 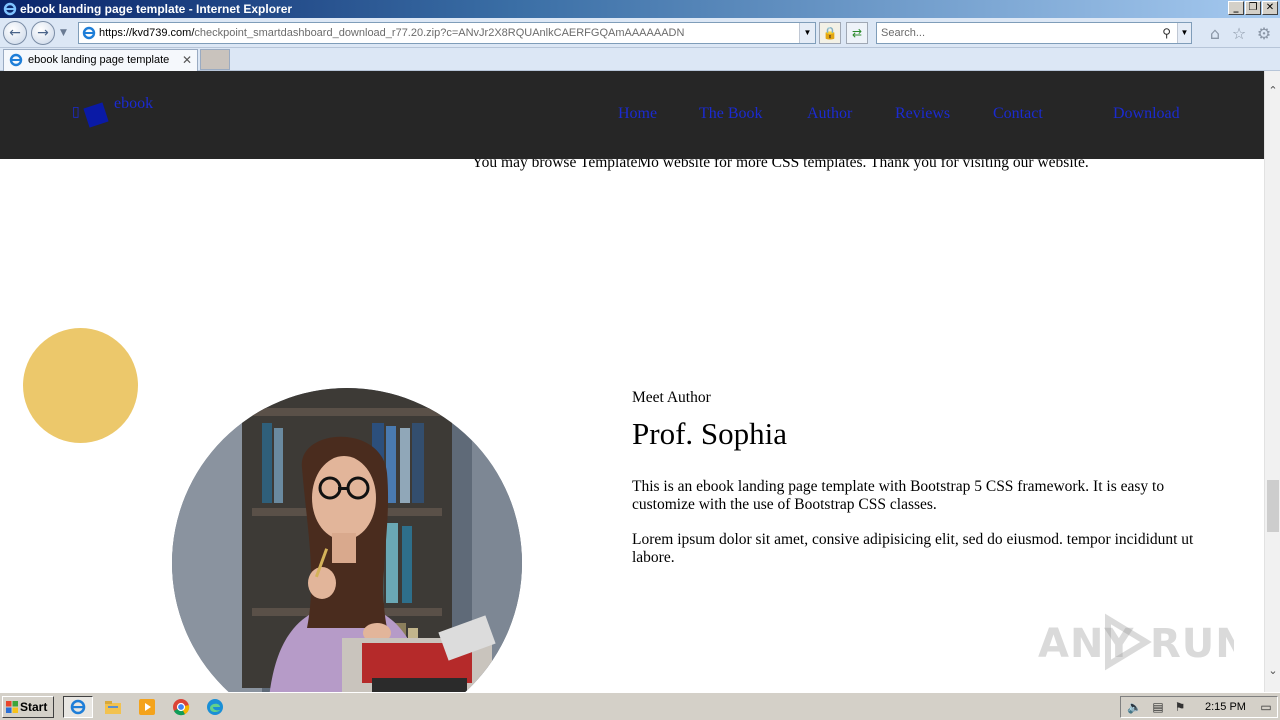 I want to click on search-dropdown-icon: ▼, so click(x=1184, y=33).